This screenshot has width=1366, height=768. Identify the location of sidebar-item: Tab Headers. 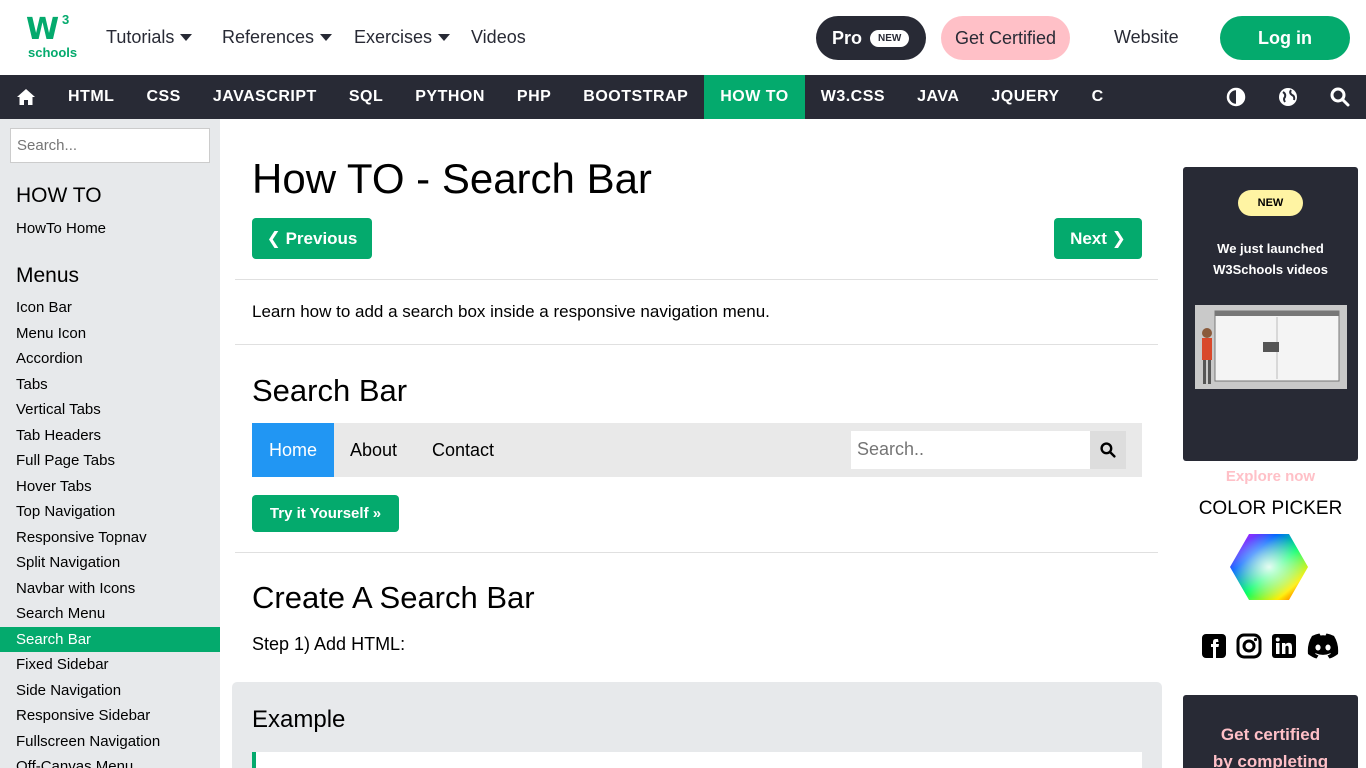
(110, 435).